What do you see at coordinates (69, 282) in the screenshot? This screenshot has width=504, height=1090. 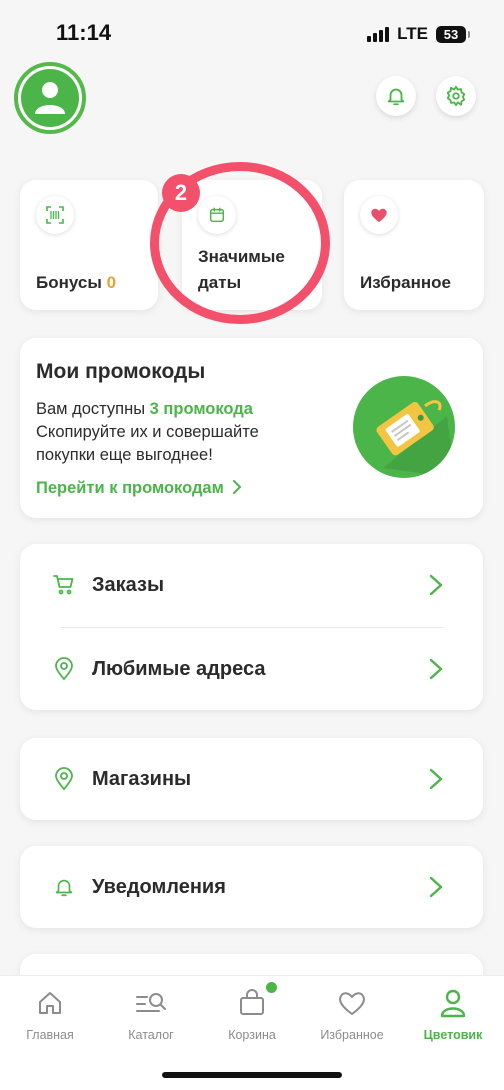 I see `bonuses-label: Бонусы` at bounding box center [69, 282].